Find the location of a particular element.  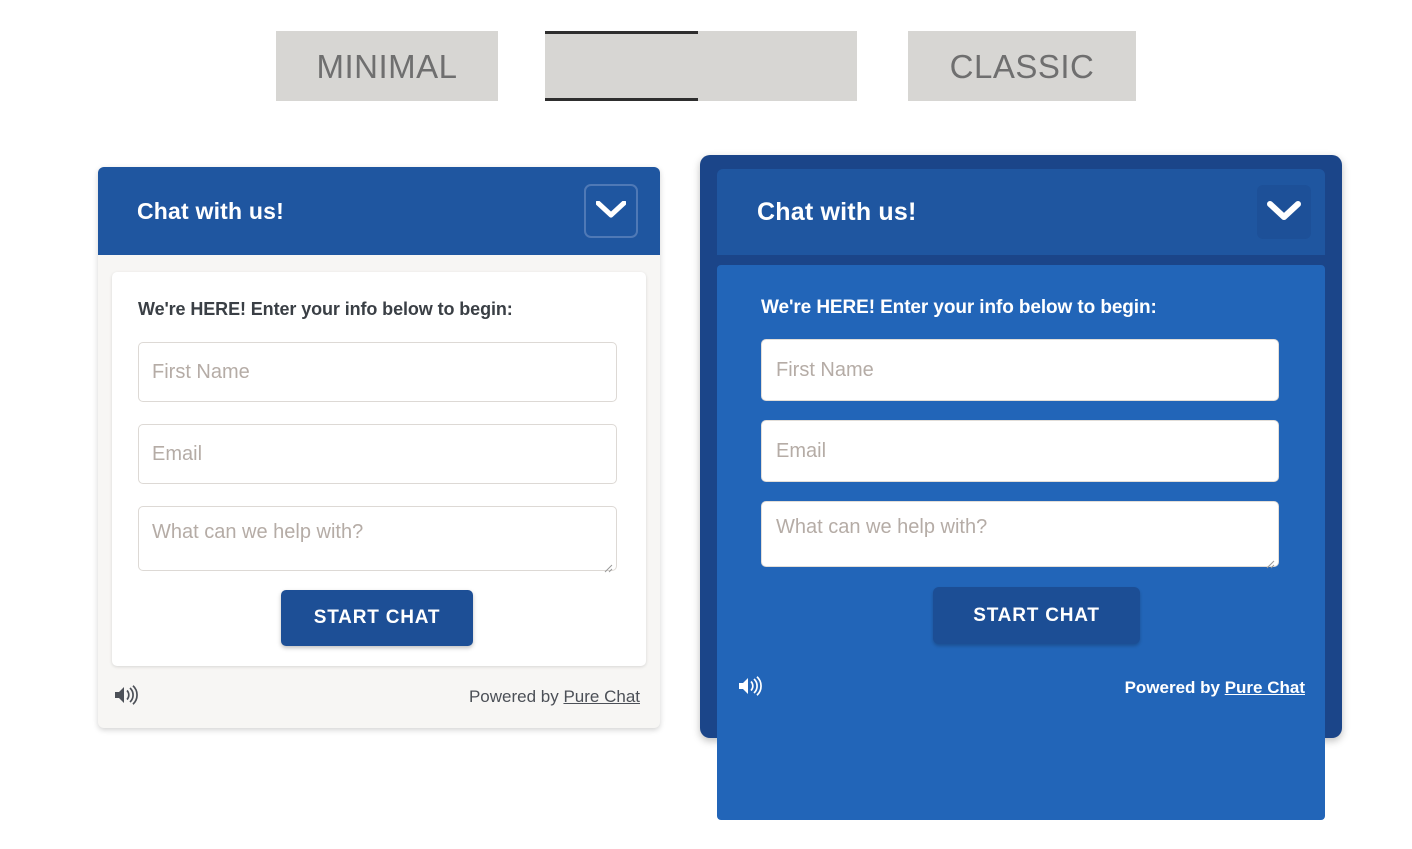

tab-minimal: MINIMAL is located at coordinates (387, 66).